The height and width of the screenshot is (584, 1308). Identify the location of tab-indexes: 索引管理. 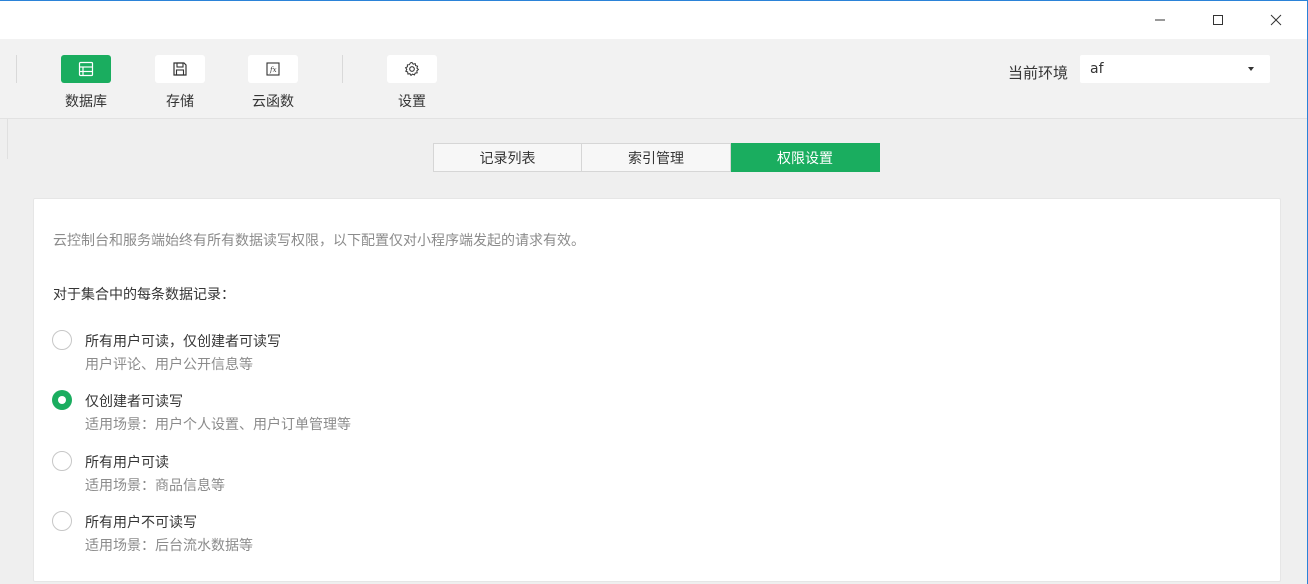
(656, 157).